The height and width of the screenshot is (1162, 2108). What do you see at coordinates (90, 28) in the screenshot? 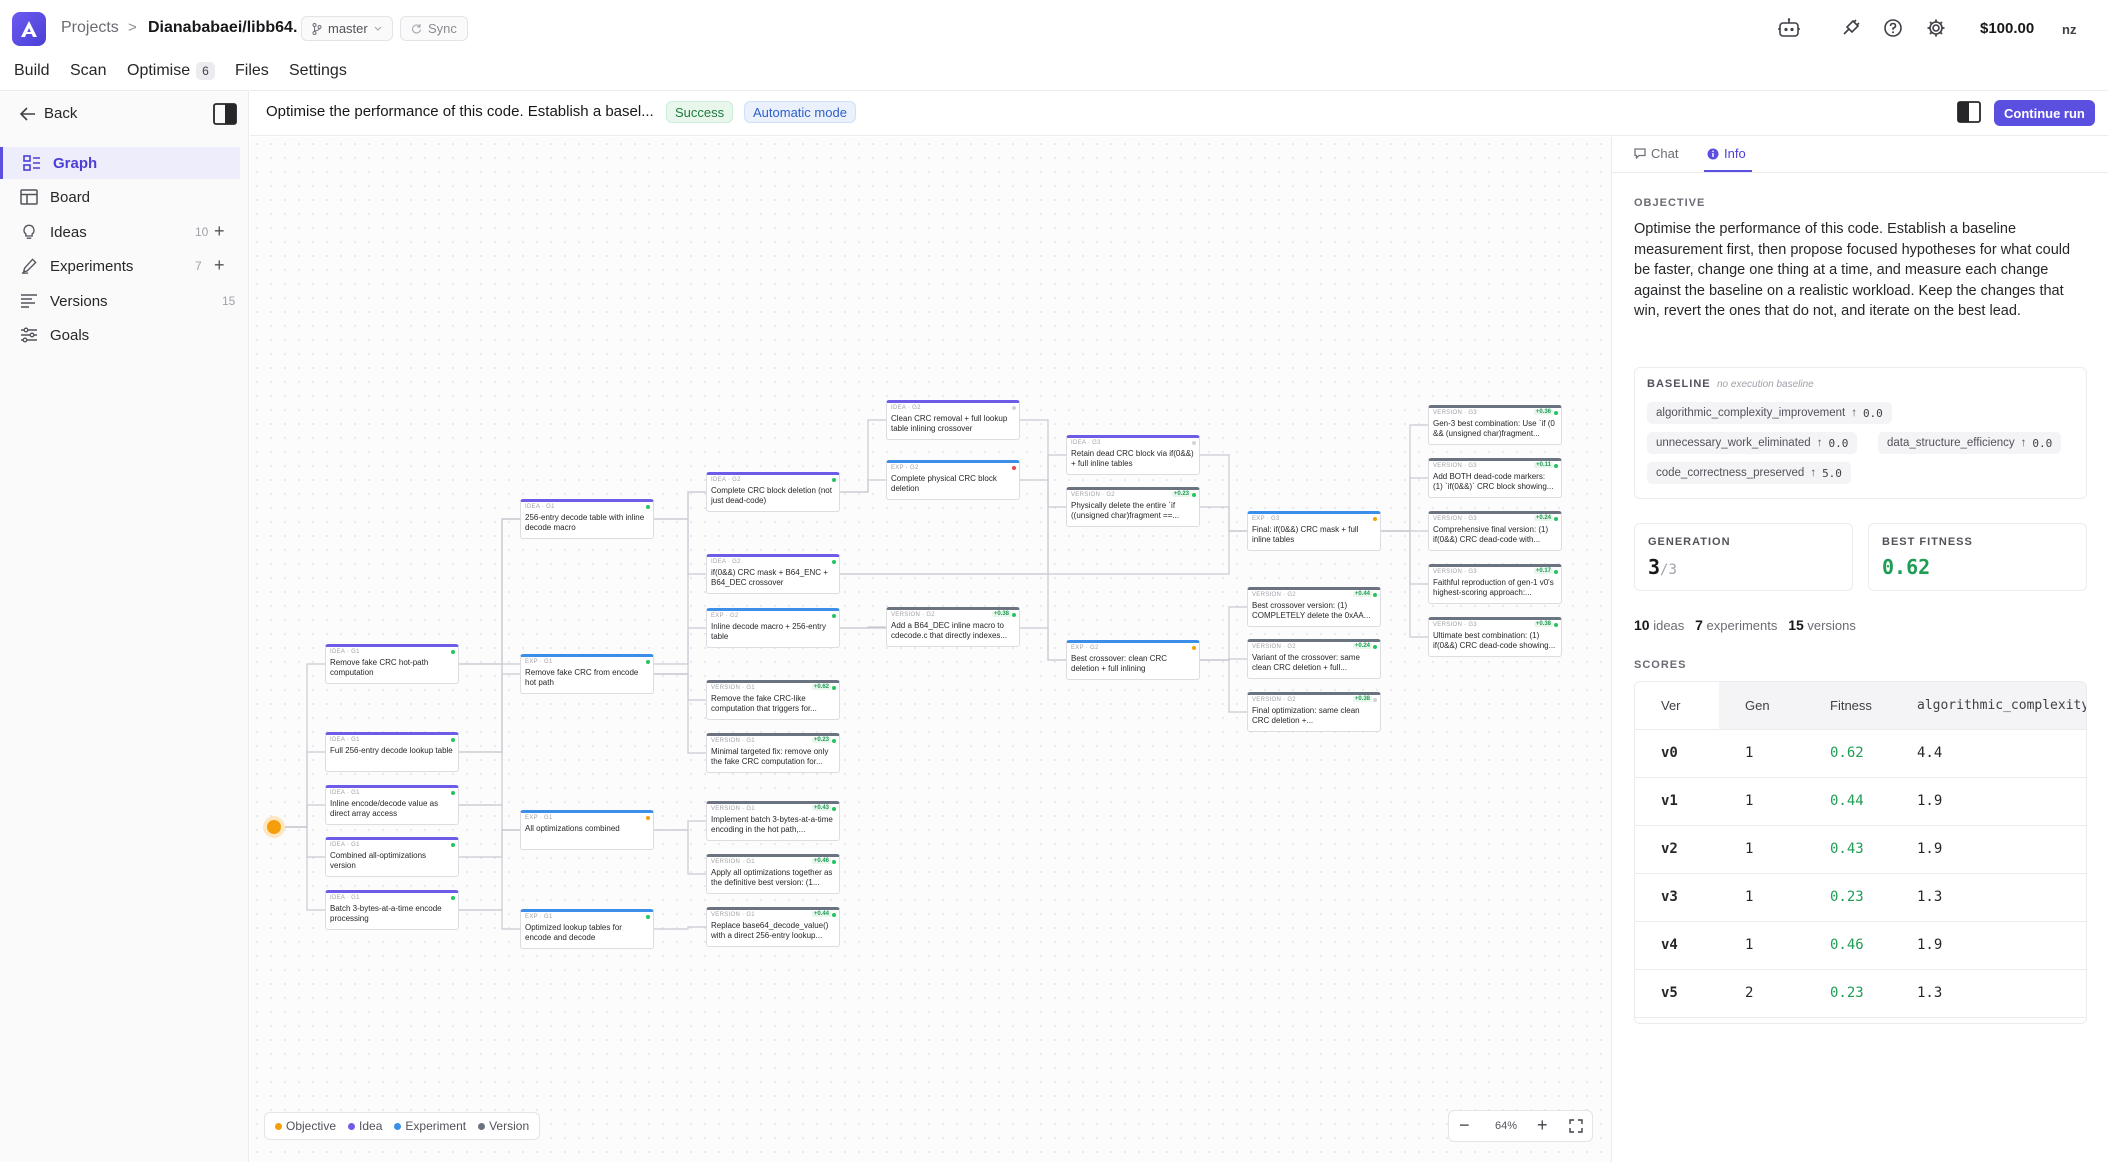
I see `breadcrumb-projects: Projects` at bounding box center [90, 28].